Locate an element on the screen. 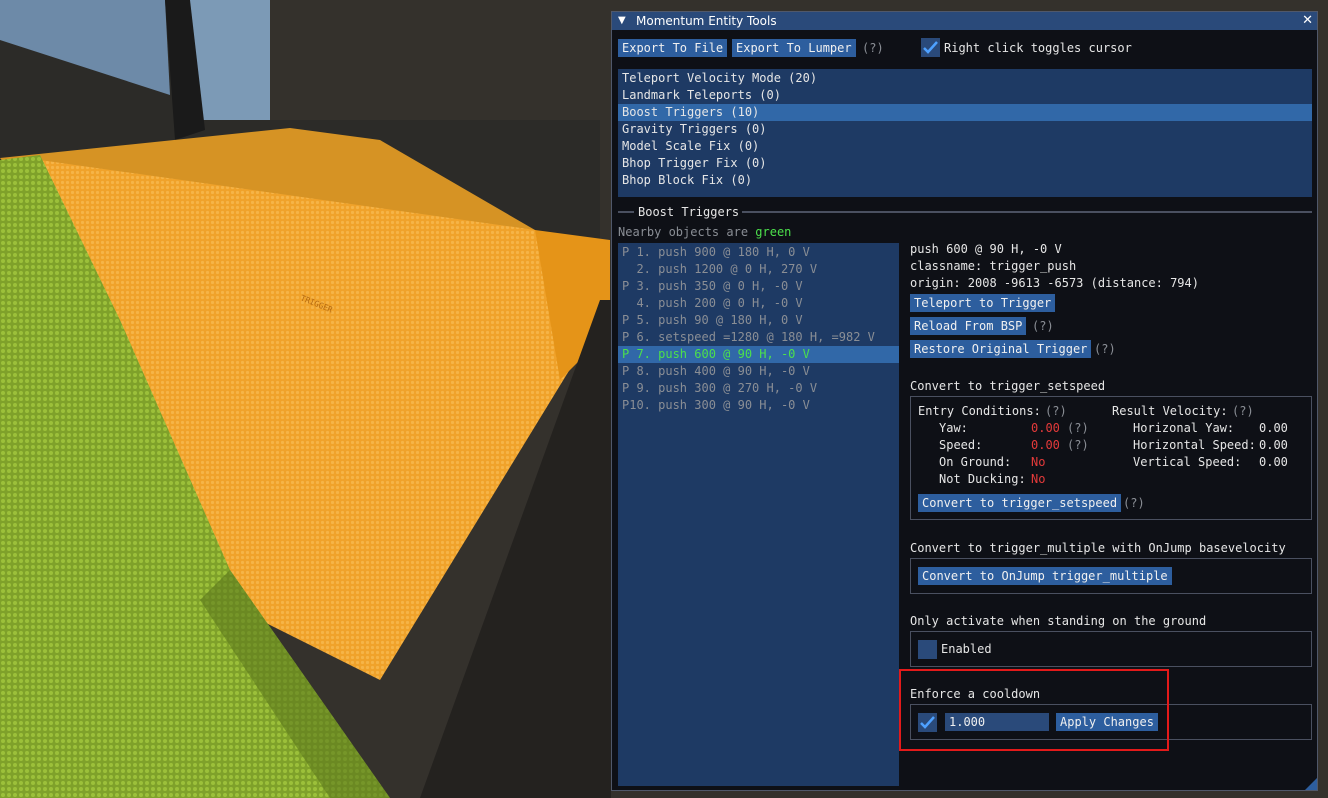  multiple-group: Convert to OnJump trigger_multiple is located at coordinates (1111, 576).